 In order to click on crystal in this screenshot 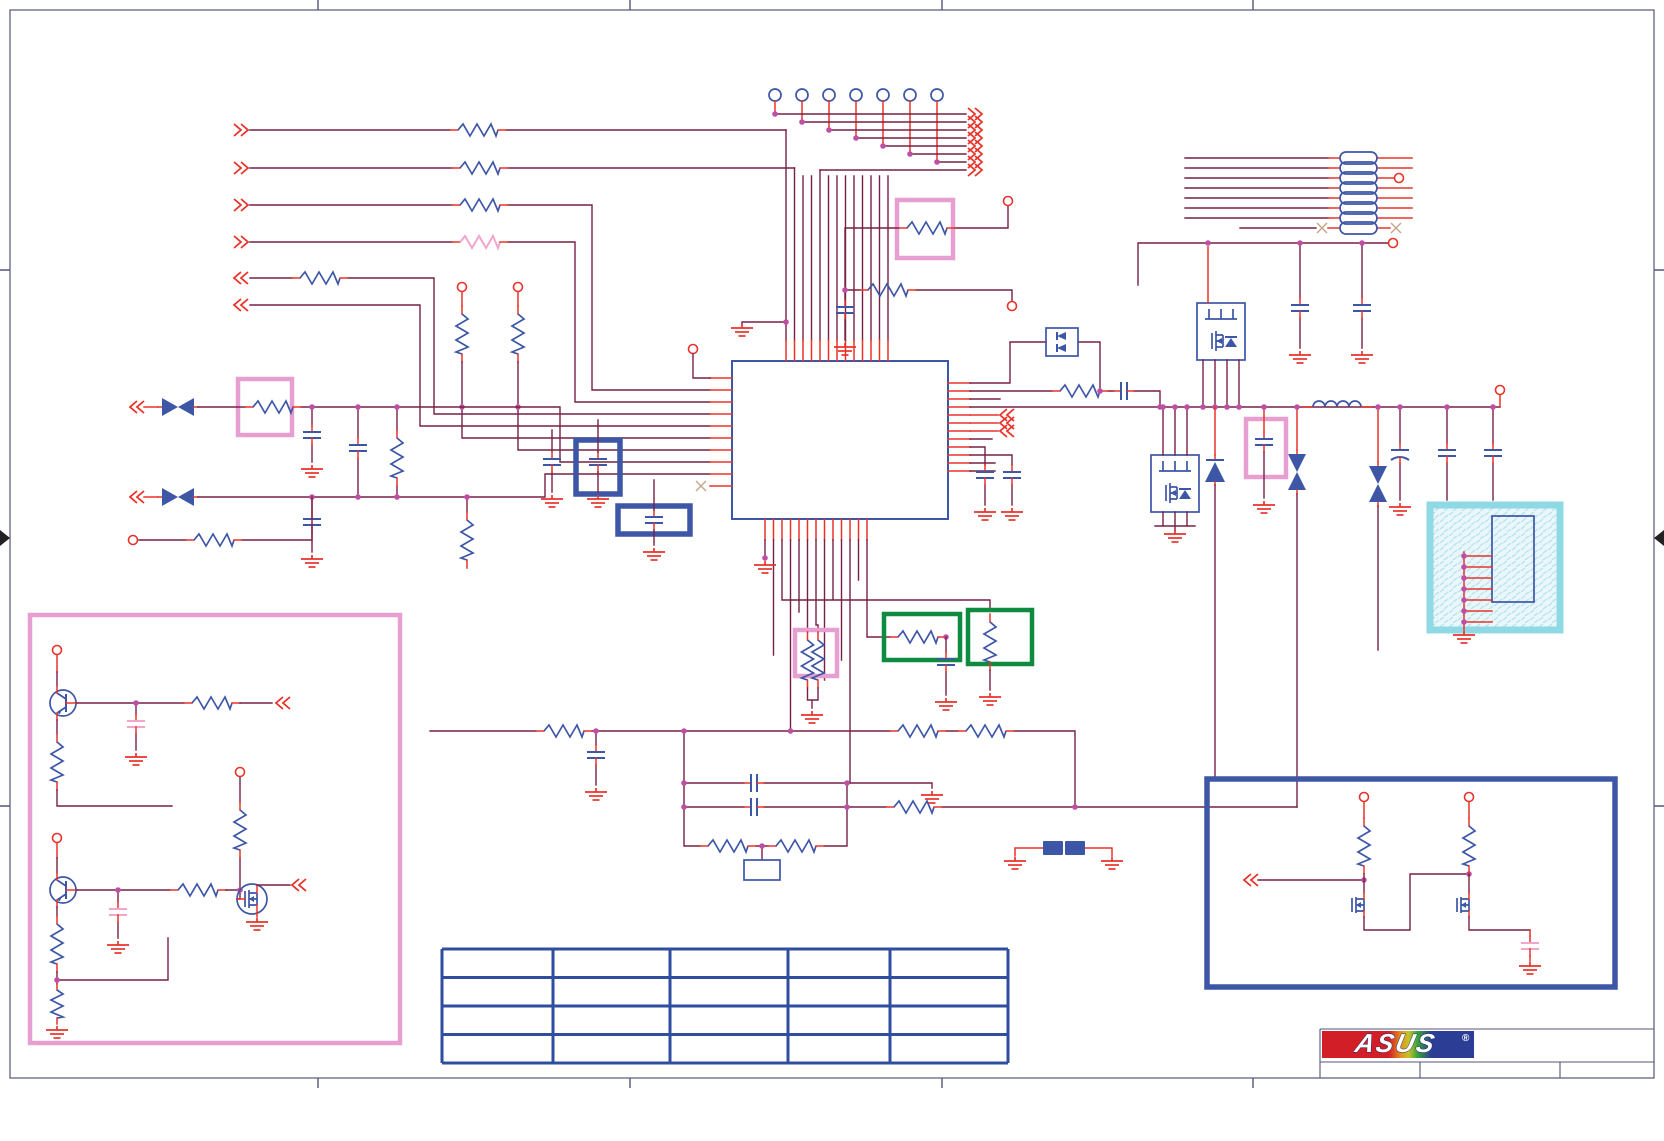, I will do `click(762, 870)`.